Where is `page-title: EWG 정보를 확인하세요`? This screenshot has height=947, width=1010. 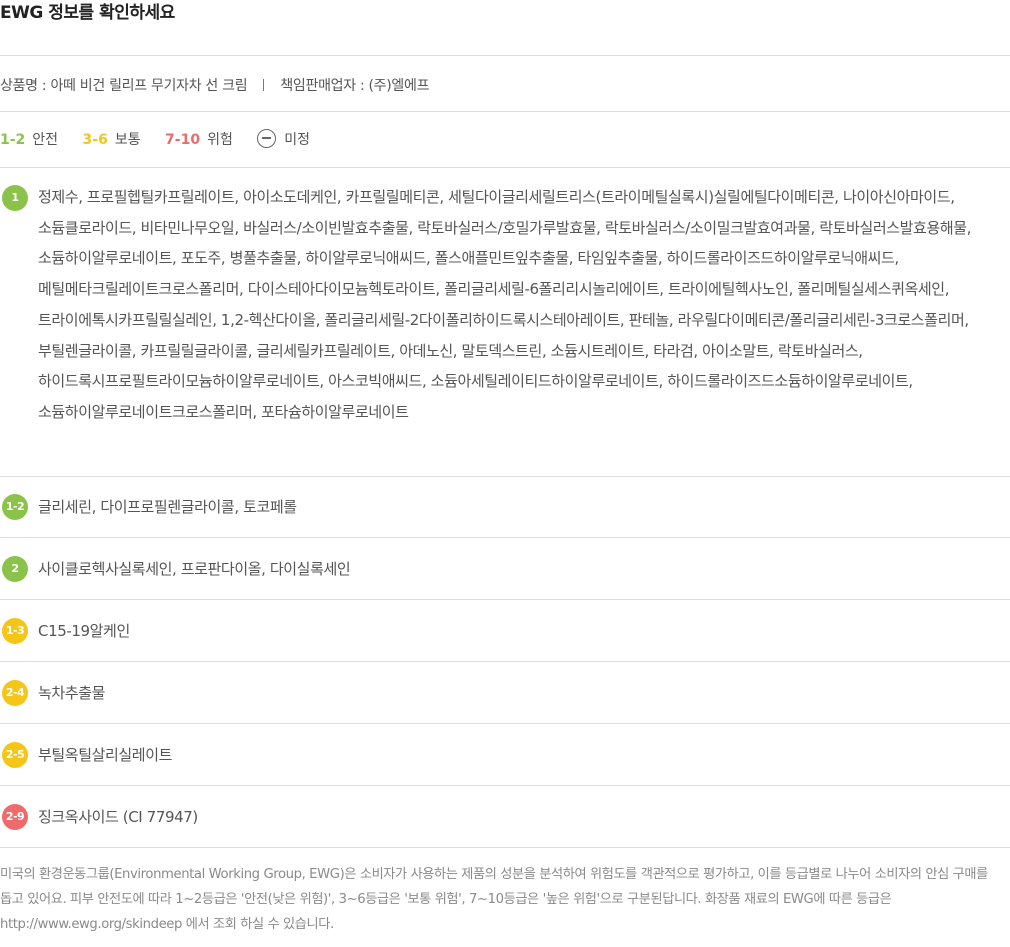
page-title: EWG 정보를 확인하세요 is located at coordinates (87, 13).